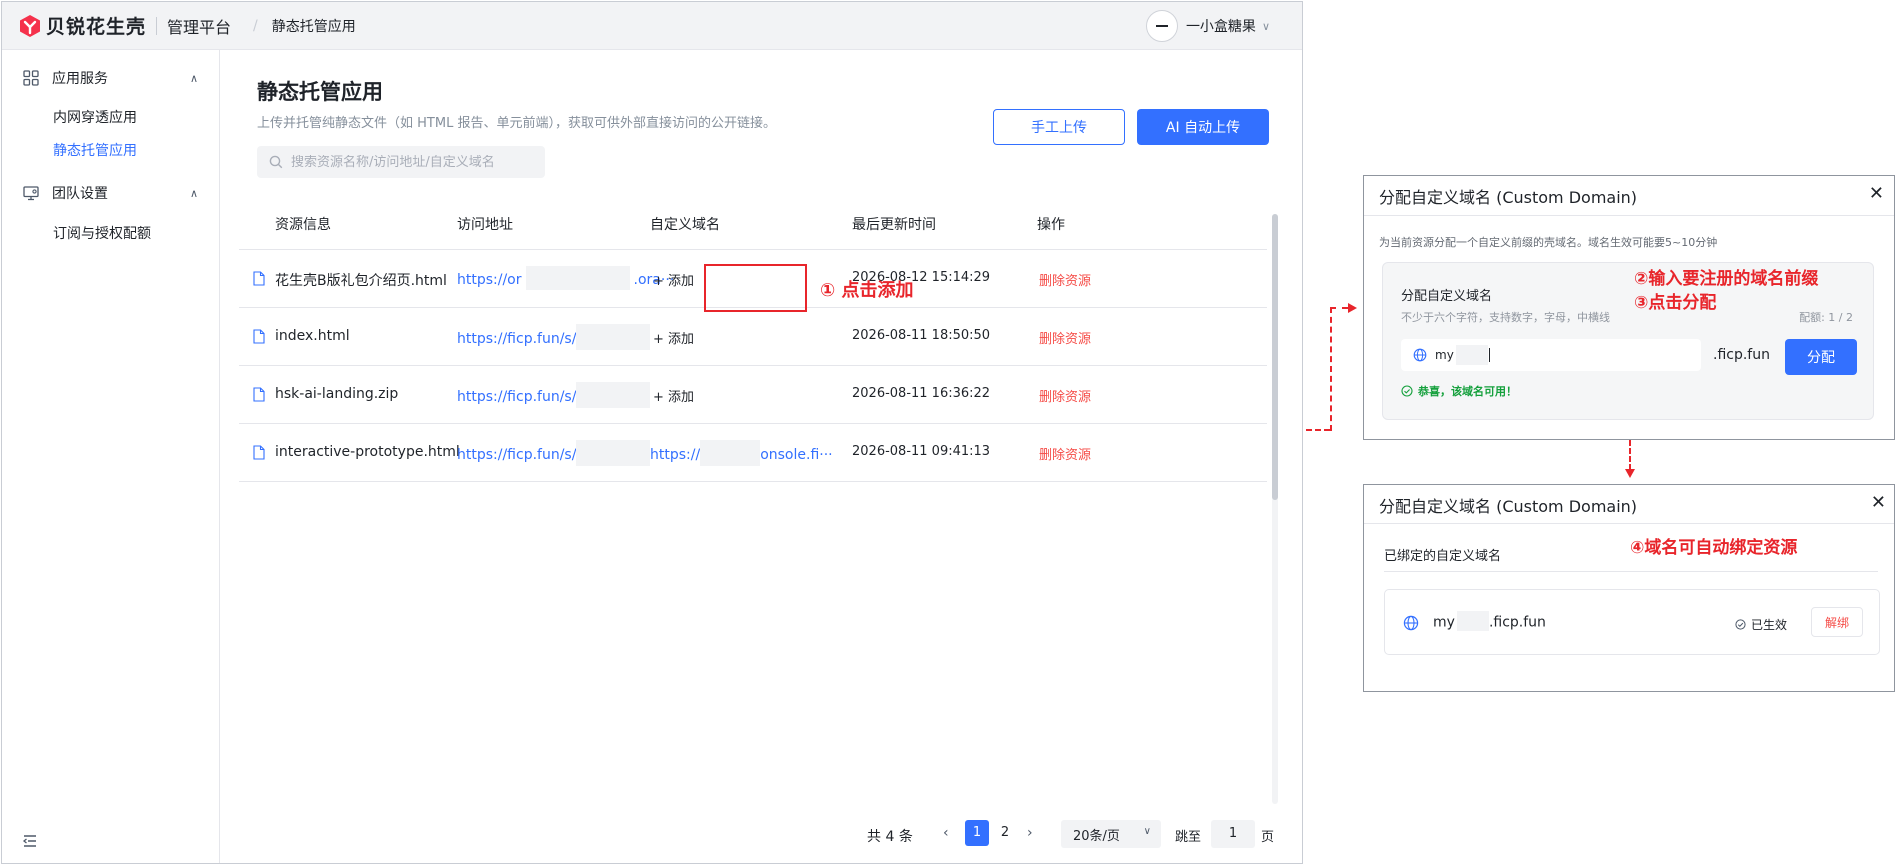 This screenshot has height=864, width=1896. Describe the element at coordinates (111, 193) in the screenshot. I see `sidebar-group-team-settings: 团队设置 ∧` at that location.